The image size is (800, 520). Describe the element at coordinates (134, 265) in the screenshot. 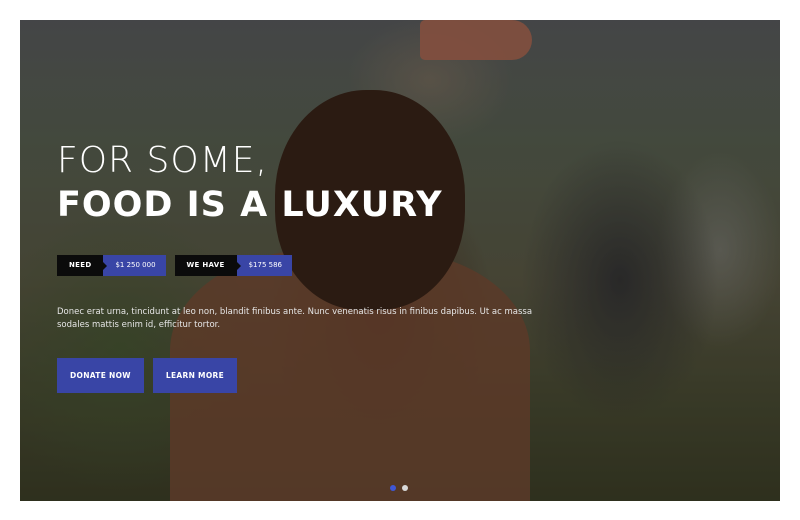

I see `stat-need-value: $1 250 000` at that location.